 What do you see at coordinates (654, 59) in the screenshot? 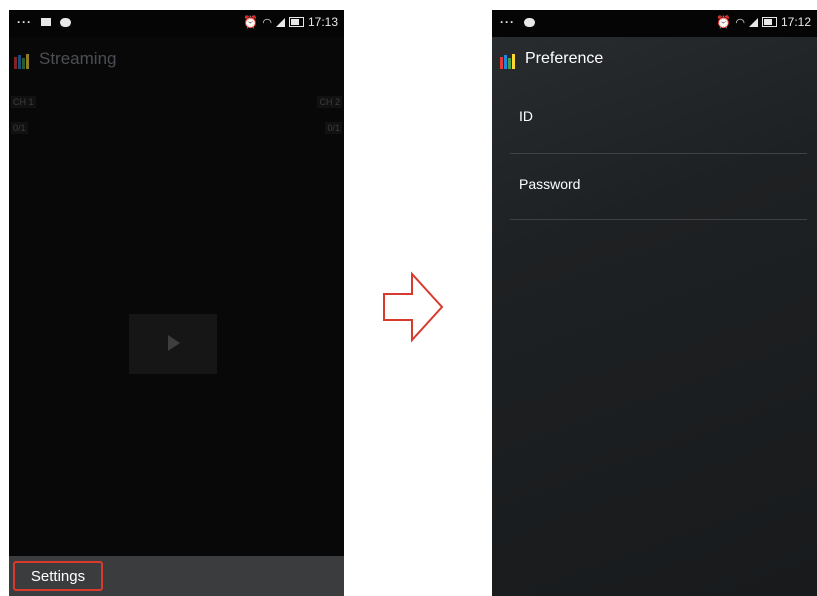
I see `action-bar: Preference` at bounding box center [654, 59].